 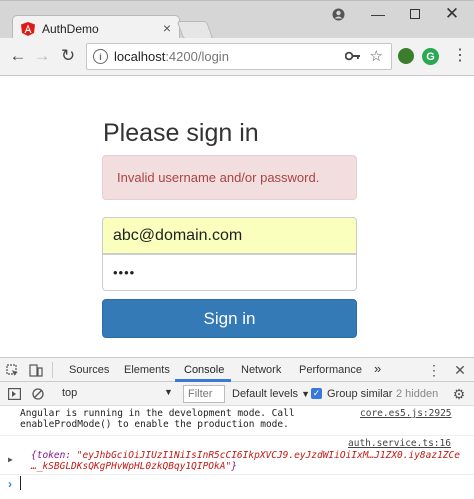 I want to click on browser-toolbar: ← → ↻ i localhost:4200/login ☆ G ⋮, so click(x=237, y=57).